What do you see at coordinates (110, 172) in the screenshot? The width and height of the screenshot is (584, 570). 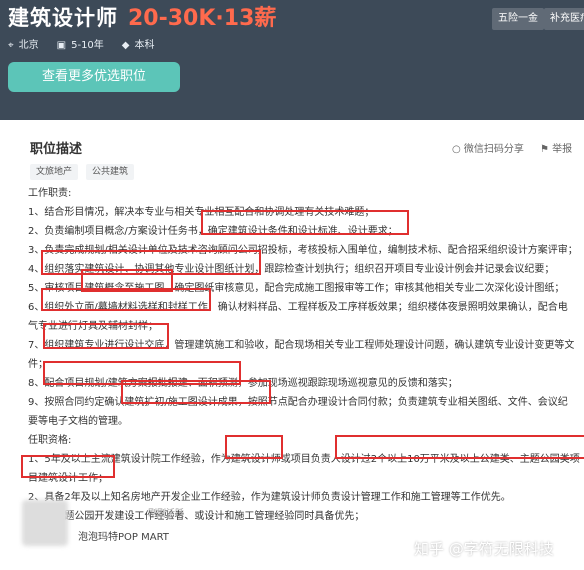 I see `category-chip: 公共建筑` at bounding box center [110, 172].